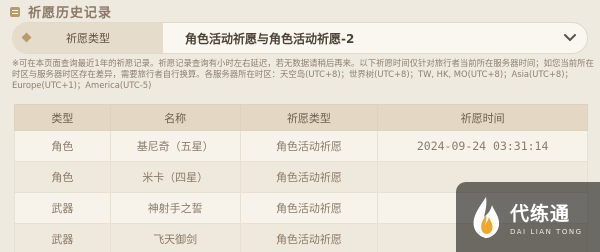 The width and height of the screenshot is (600, 252). Describe the element at coordinates (175, 208) in the screenshot. I see `cell-name: 神射手之誓` at that location.